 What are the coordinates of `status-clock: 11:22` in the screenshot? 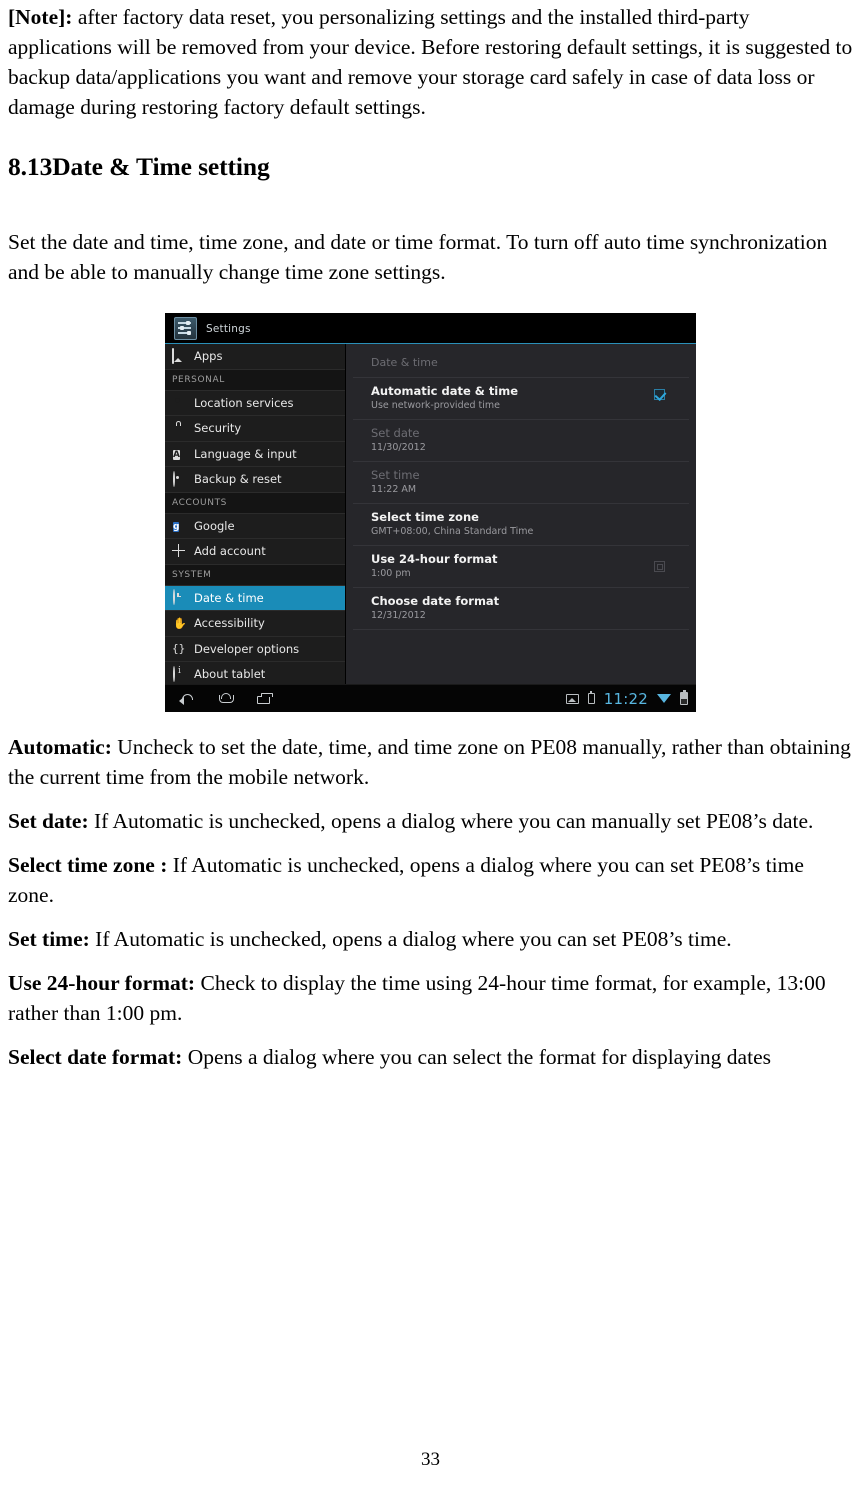 It's located at (625, 698).